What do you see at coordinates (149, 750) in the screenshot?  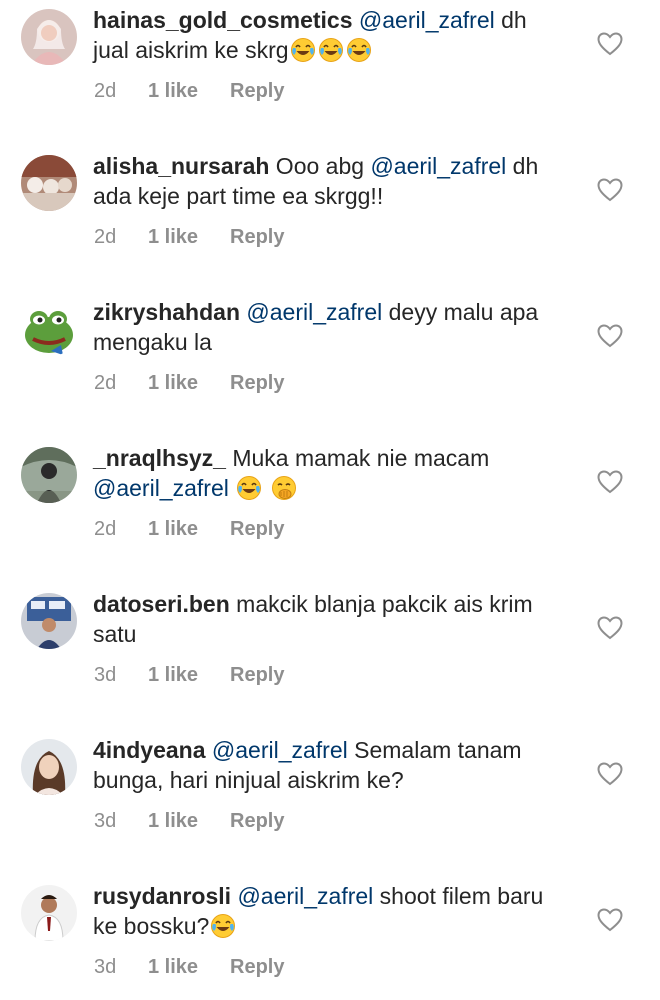 I see `comment-username: 4indyeana` at bounding box center [149, 750].